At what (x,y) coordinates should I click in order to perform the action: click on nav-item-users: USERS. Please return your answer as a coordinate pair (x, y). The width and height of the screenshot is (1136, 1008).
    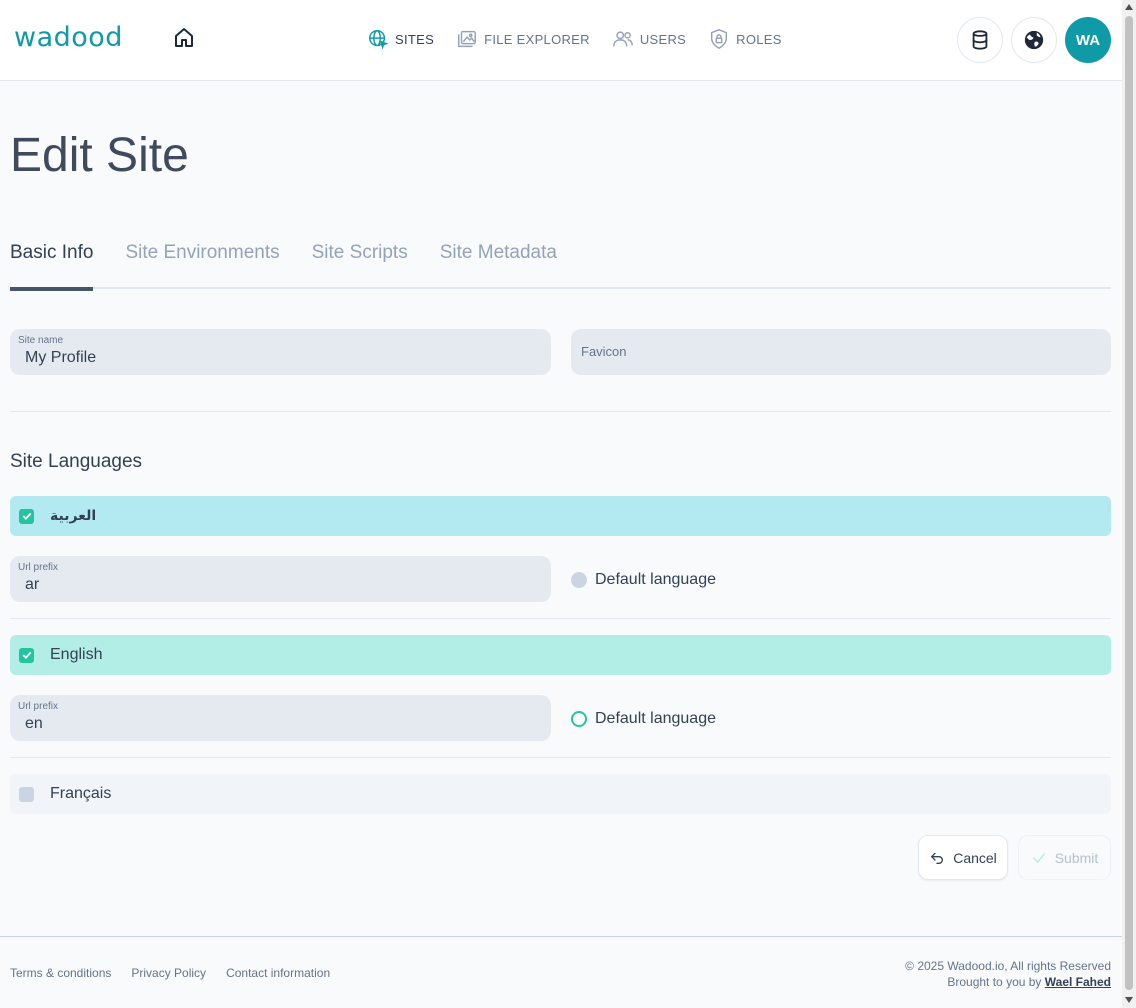
    Looking at the image, I should click on (649, 39).